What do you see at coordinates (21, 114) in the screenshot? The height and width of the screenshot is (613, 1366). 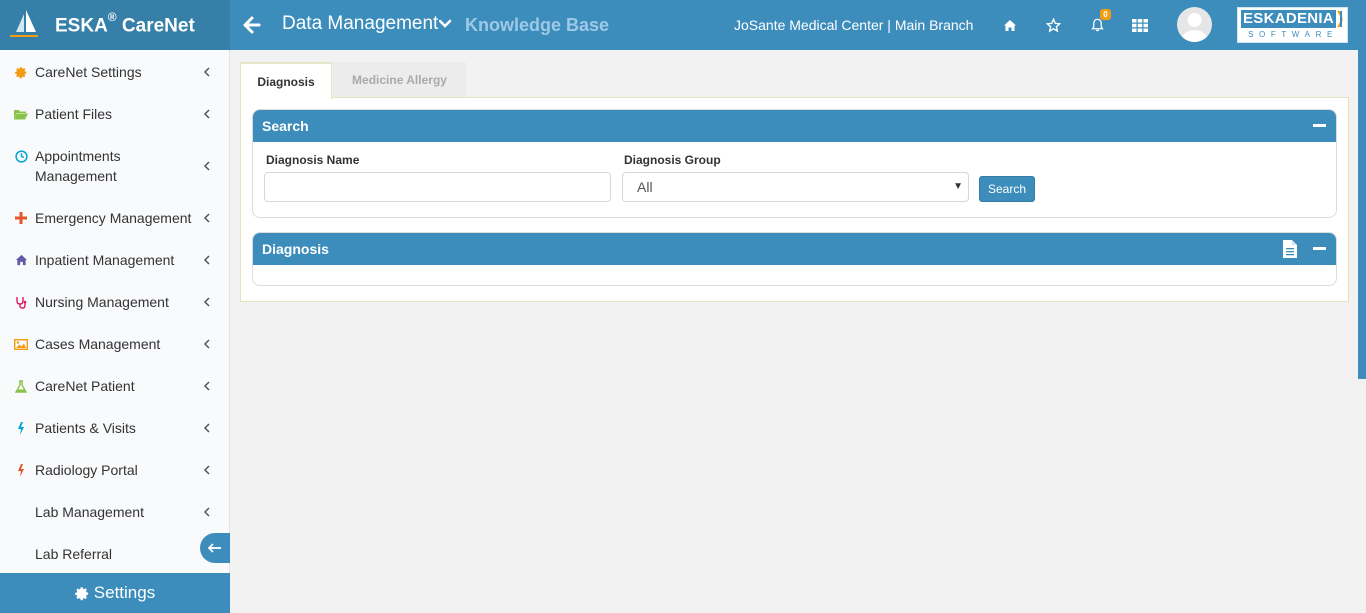 I see `folder-open-icon` at bounding box center [21, 114].